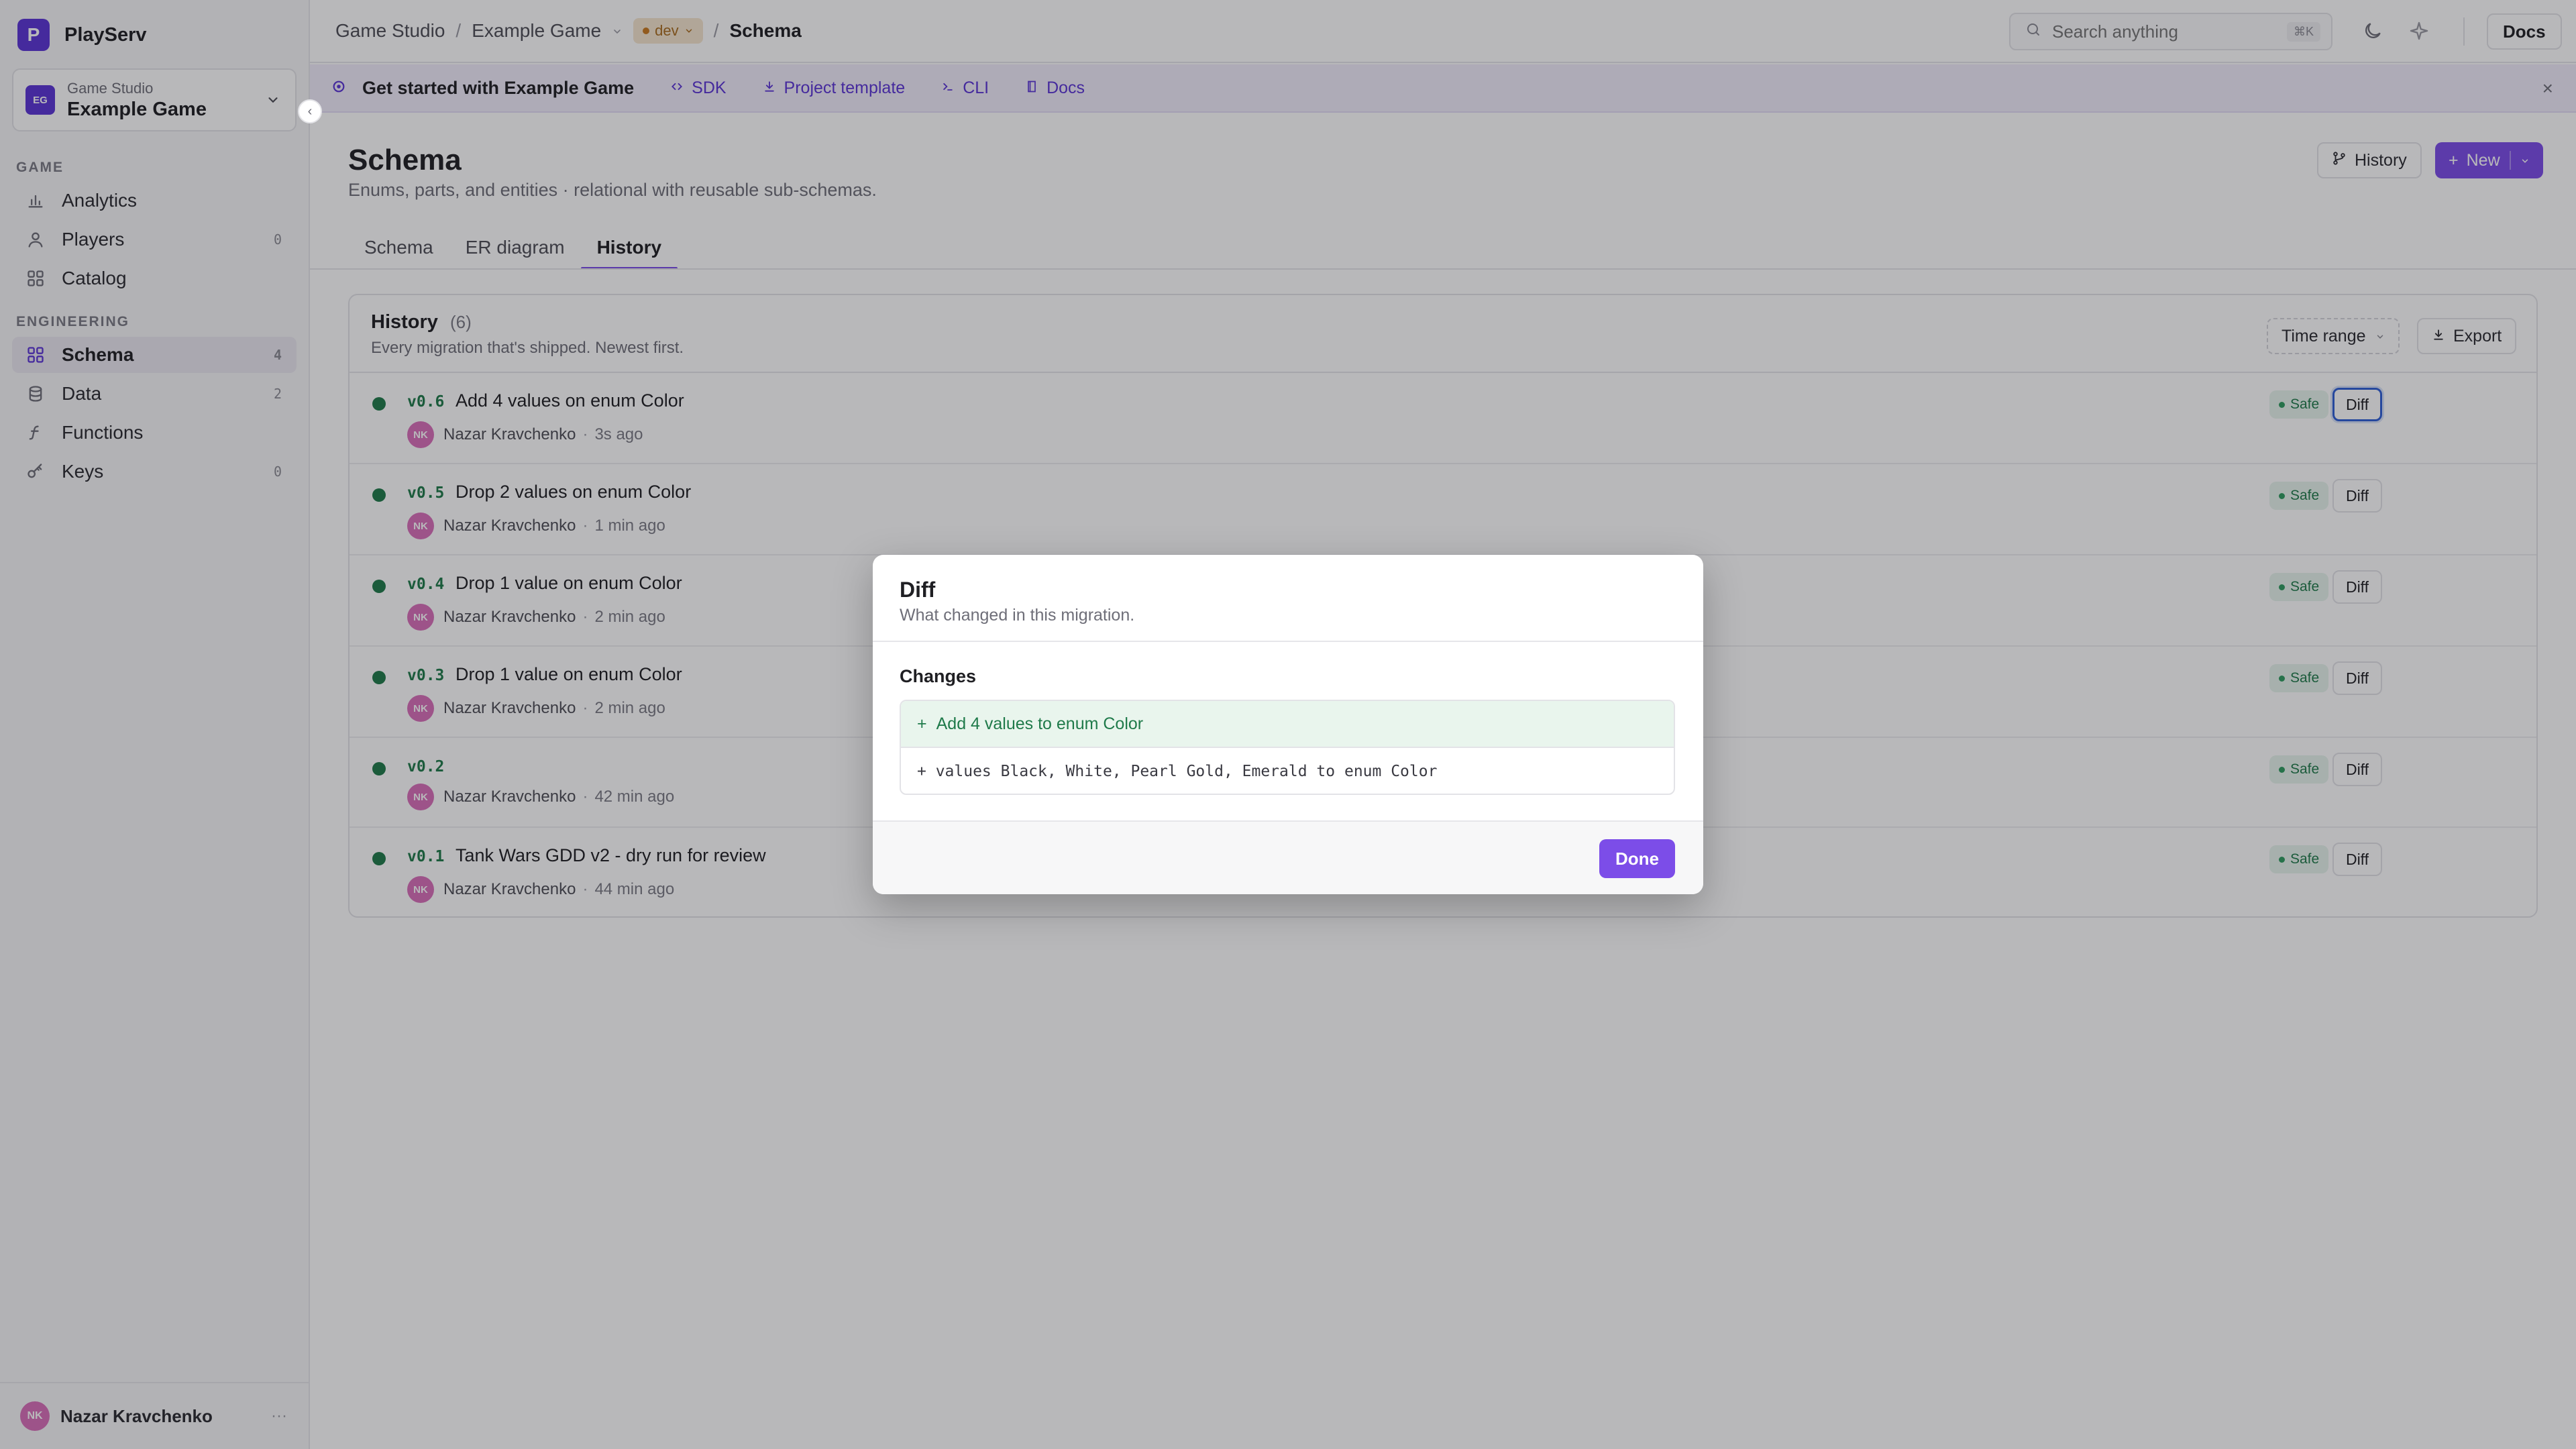 This screenshot has width=2576, height=1449. Describe the element at coordinates (938, 676) in the screenshot. I see `changes-label: Changes` at that location.